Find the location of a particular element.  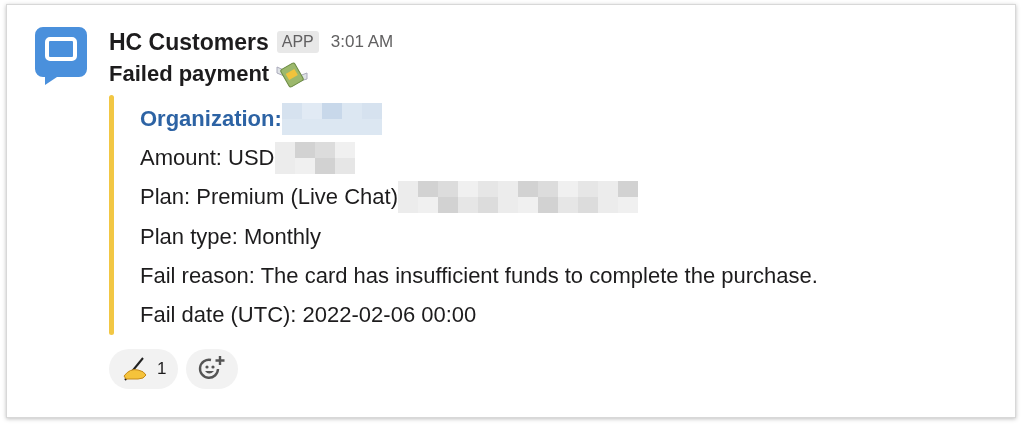

field-heading: Organization: is located at coordinates (211, 118).